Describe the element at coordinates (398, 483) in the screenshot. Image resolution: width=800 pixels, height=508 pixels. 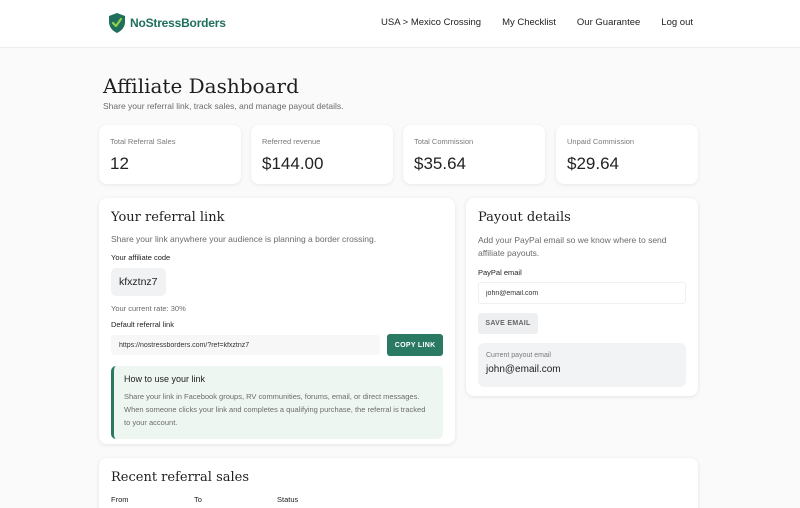
I see `recent-referral-sales-card: Recent referral sales From To Status` at that location.